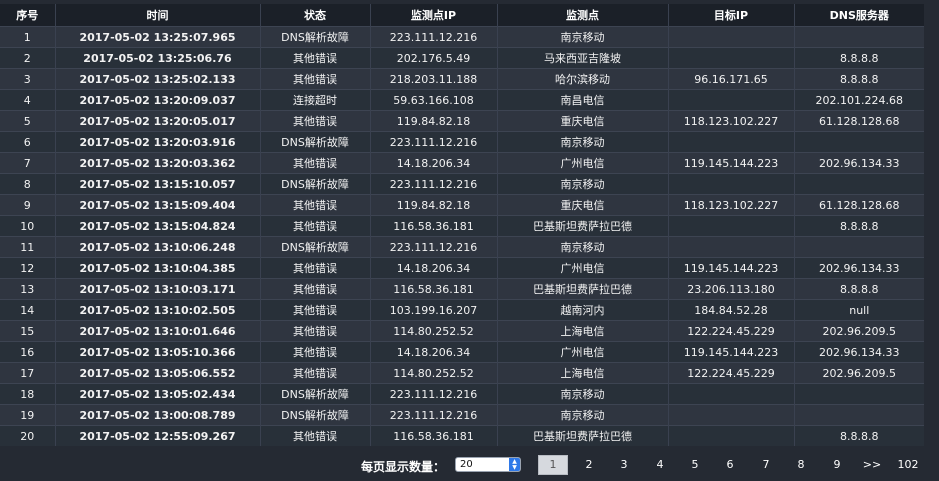 The width and height of the screenshot is (939, 481). What do you see at coordinates (859, 394) in the screenshot?
I see `cell-dns-server` at bounding box center [859, 394].